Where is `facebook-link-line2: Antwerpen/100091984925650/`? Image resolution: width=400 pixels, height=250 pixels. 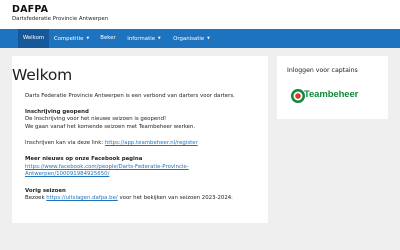 facebook-link-line2: Antwerpen/100091984925650/ is located at coordinates (67, 174).